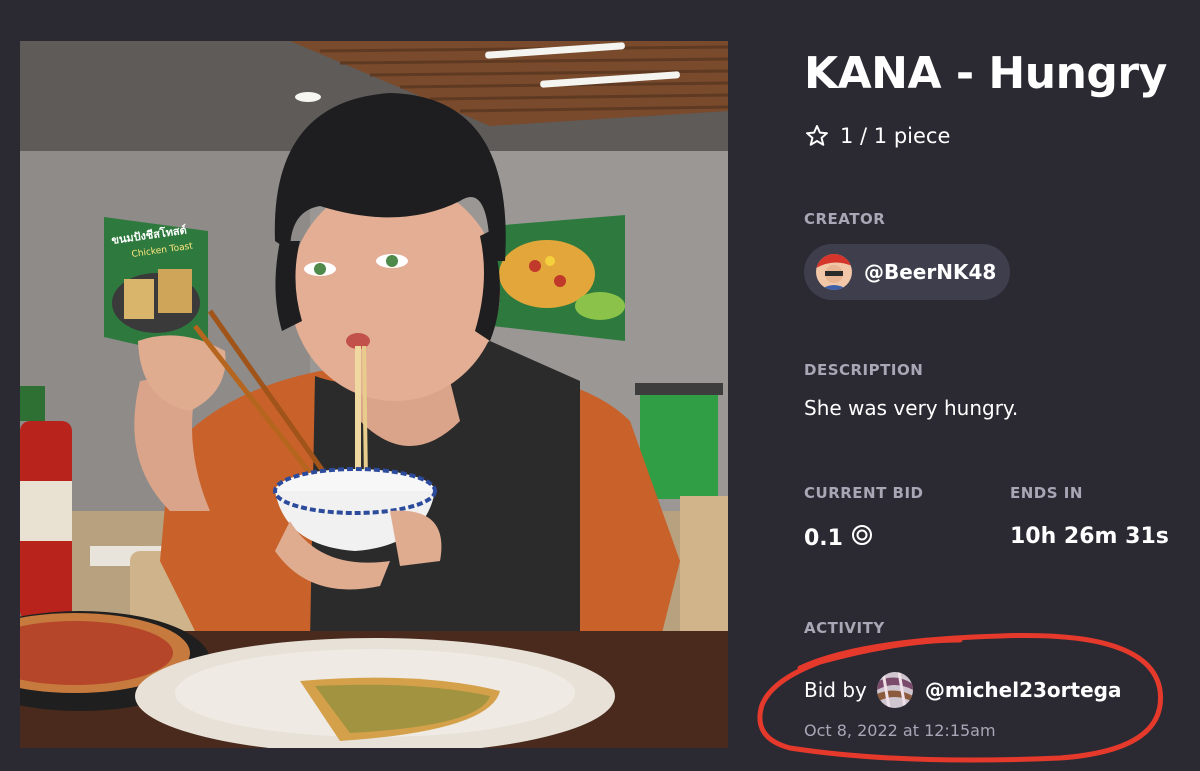 The width and height of the screenshot is (1200, 771). I want to click on edition-info: 1 / 1 piece, so click(877, 136).